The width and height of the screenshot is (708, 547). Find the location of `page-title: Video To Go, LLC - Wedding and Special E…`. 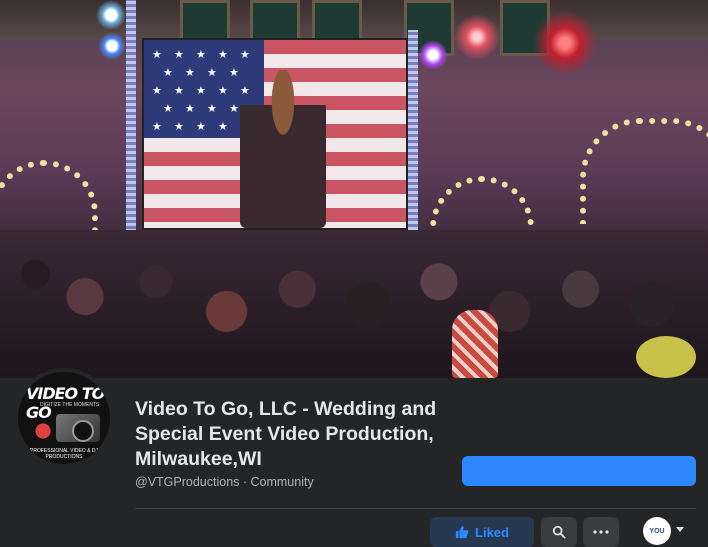

page-title: Video To Go, LLC - Wedding and Special E… is located at coordinates (295, 434).